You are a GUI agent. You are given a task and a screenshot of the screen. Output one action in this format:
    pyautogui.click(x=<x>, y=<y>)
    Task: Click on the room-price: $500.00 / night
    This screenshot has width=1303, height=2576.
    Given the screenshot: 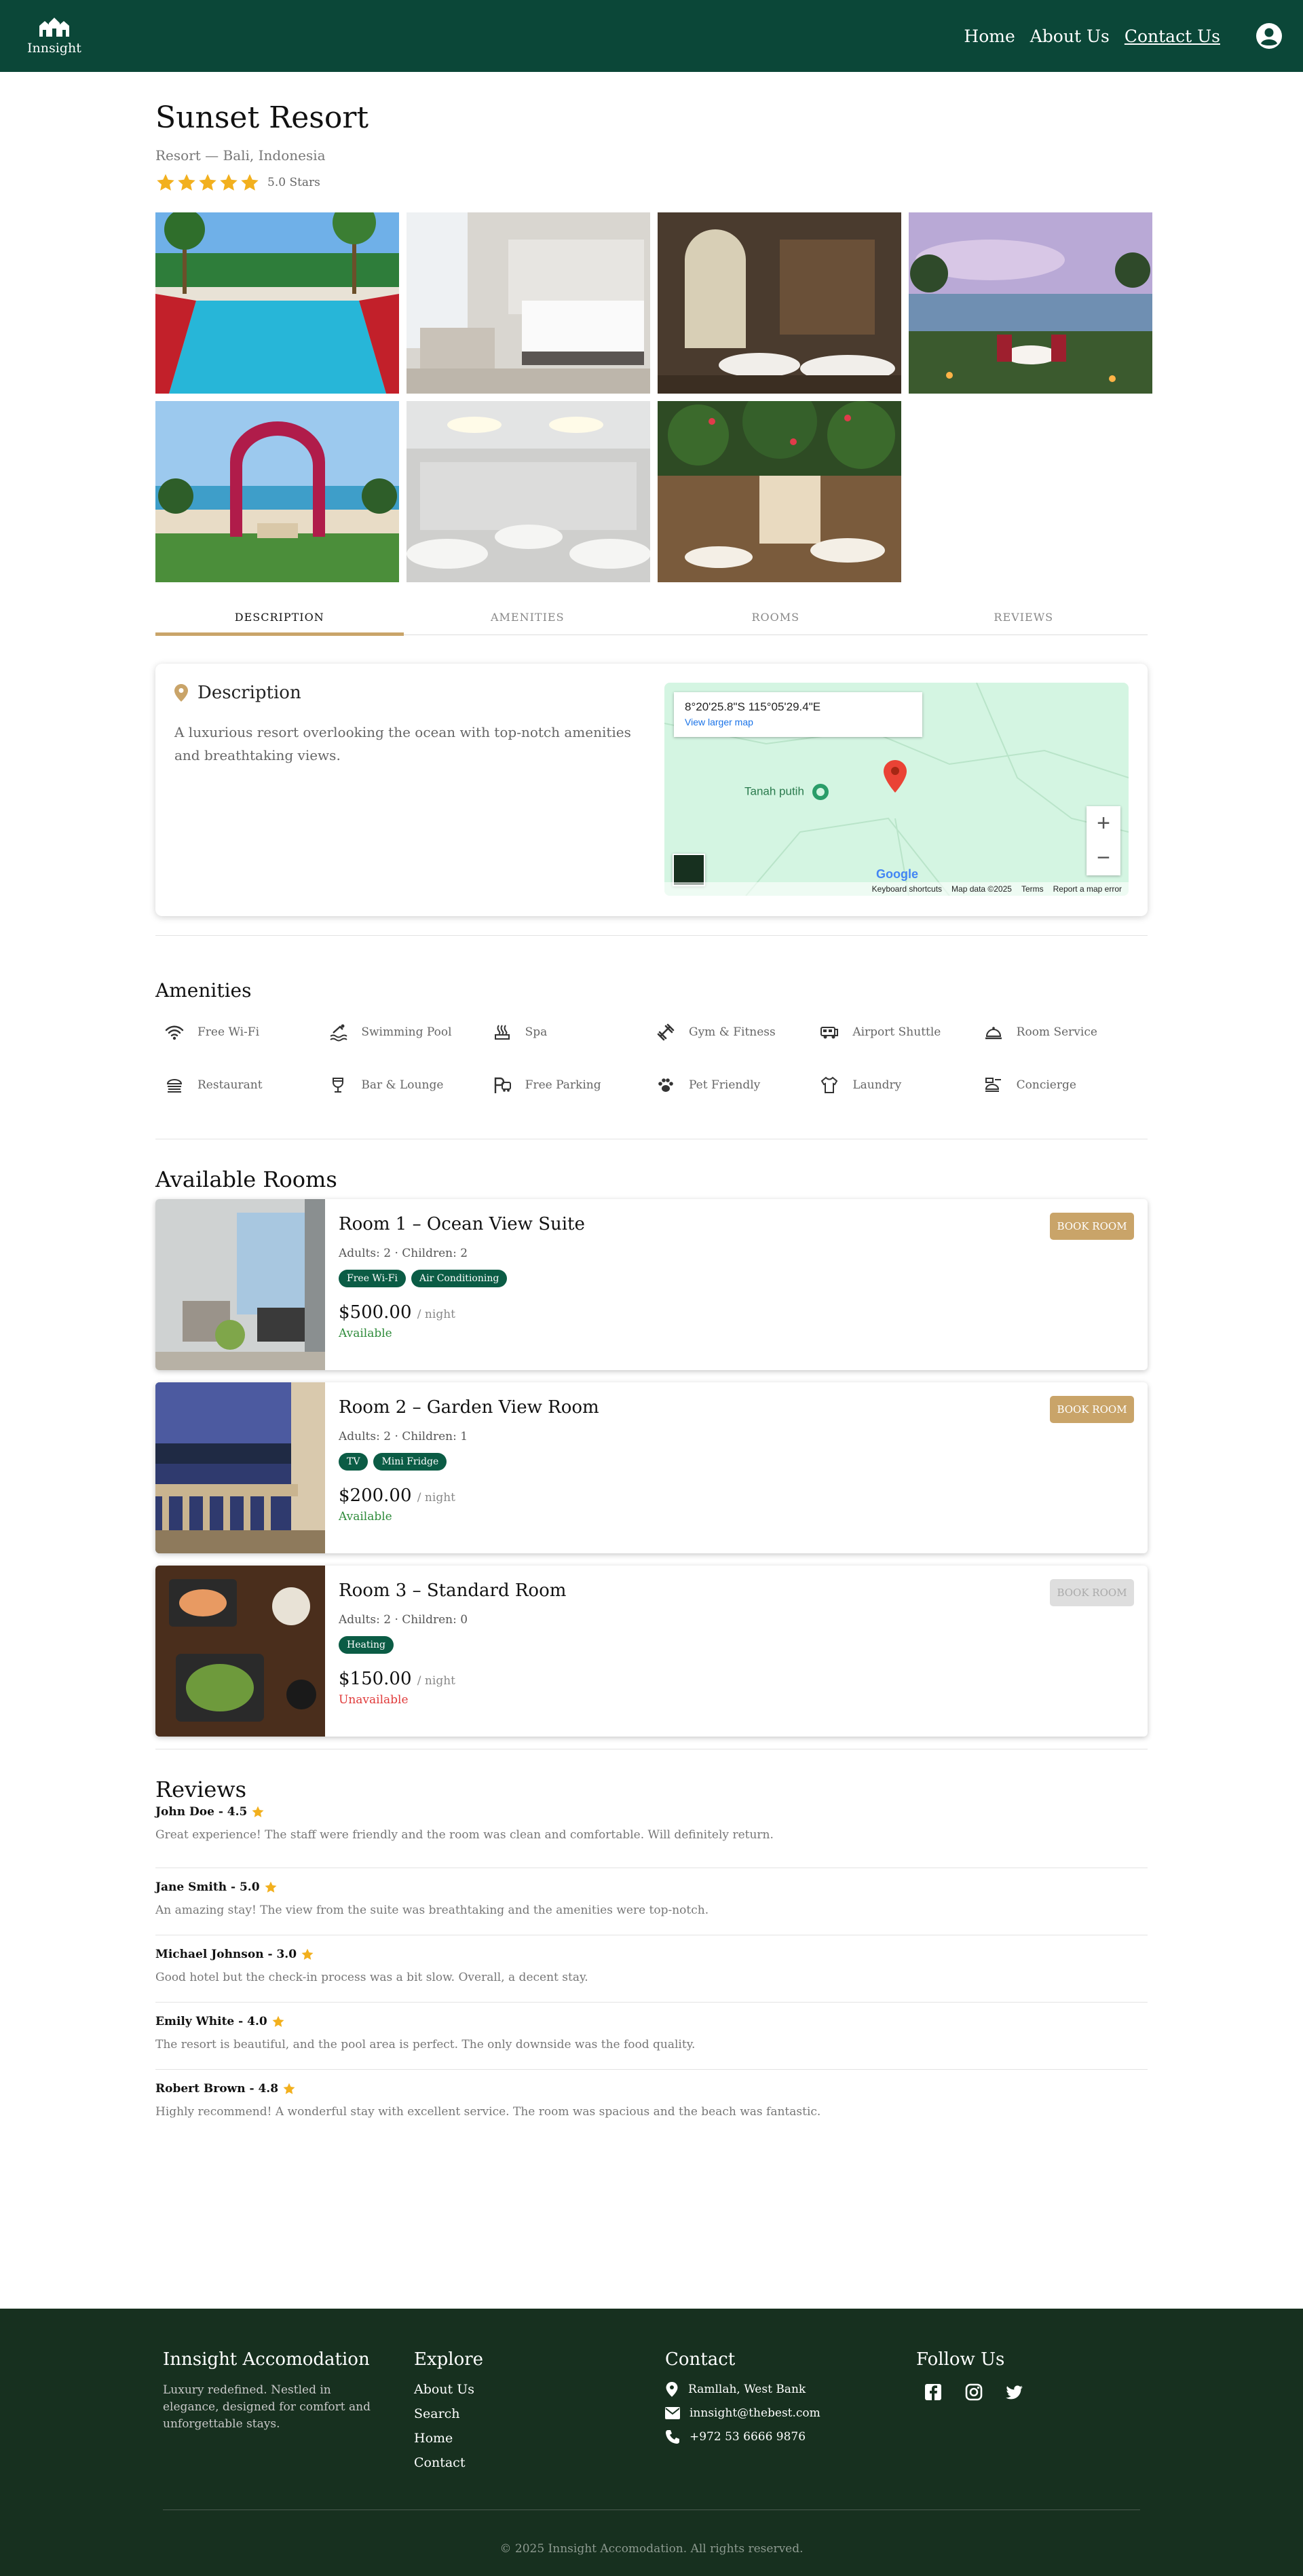 What is the action you would take?
    pyautogui.click(x=397, y=1312)
    